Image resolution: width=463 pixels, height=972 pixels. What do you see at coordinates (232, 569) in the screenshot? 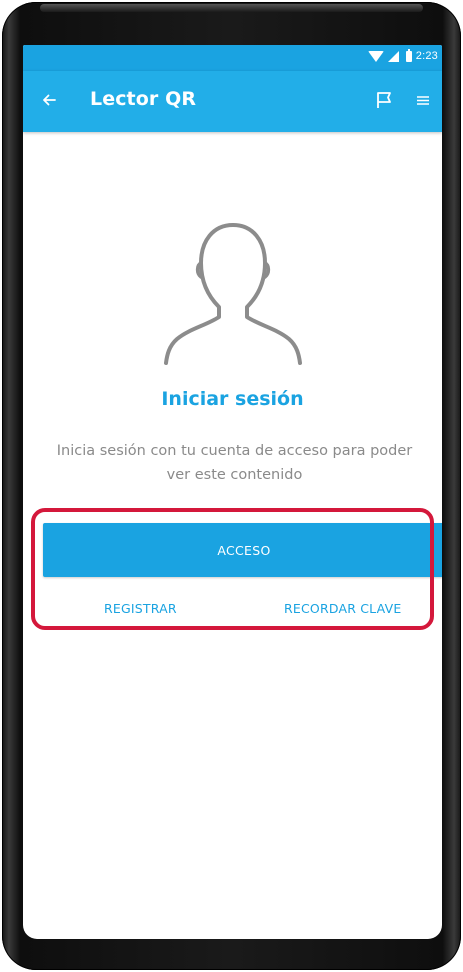
I see `highlight-annotation` at bounding box center [232, 569].